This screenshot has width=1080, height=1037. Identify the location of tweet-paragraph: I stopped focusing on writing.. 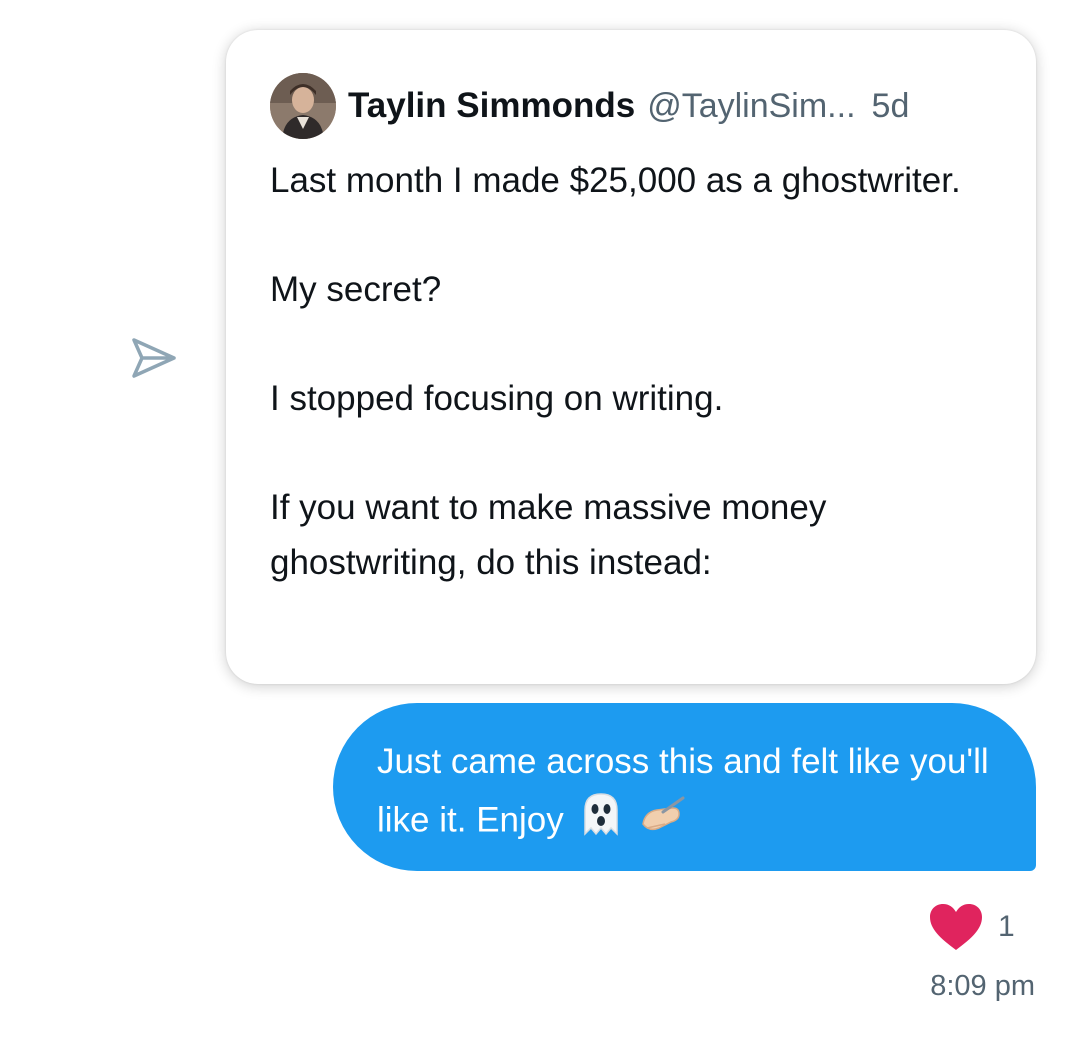
(497, 398).